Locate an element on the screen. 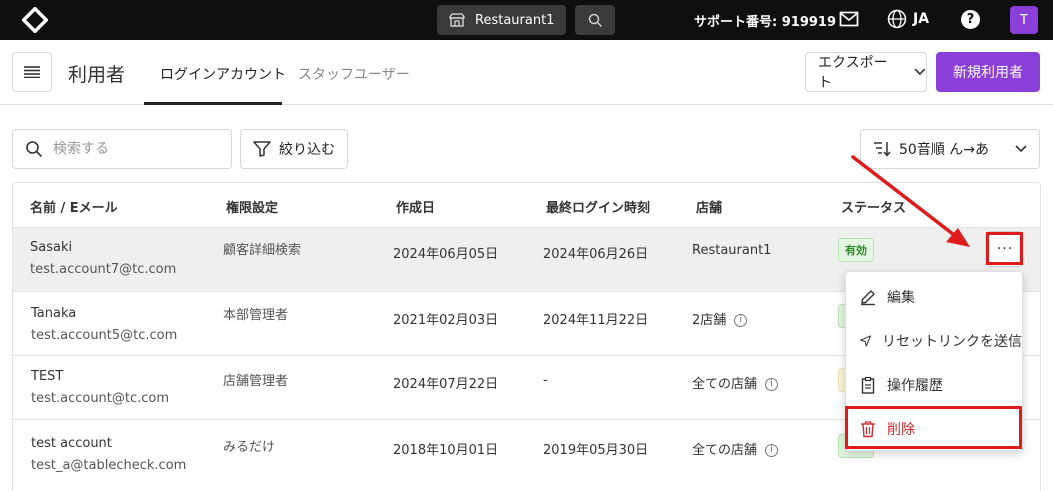 This screenshot has height=491, width=1053. venue-selector: Restaurant1 is located at coordinates (501, 20).